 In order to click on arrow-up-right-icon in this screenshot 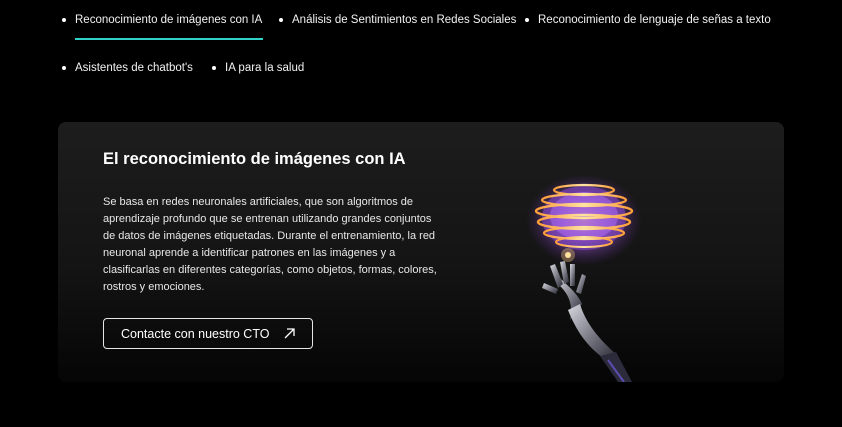, I will do `click(289, 333)`.